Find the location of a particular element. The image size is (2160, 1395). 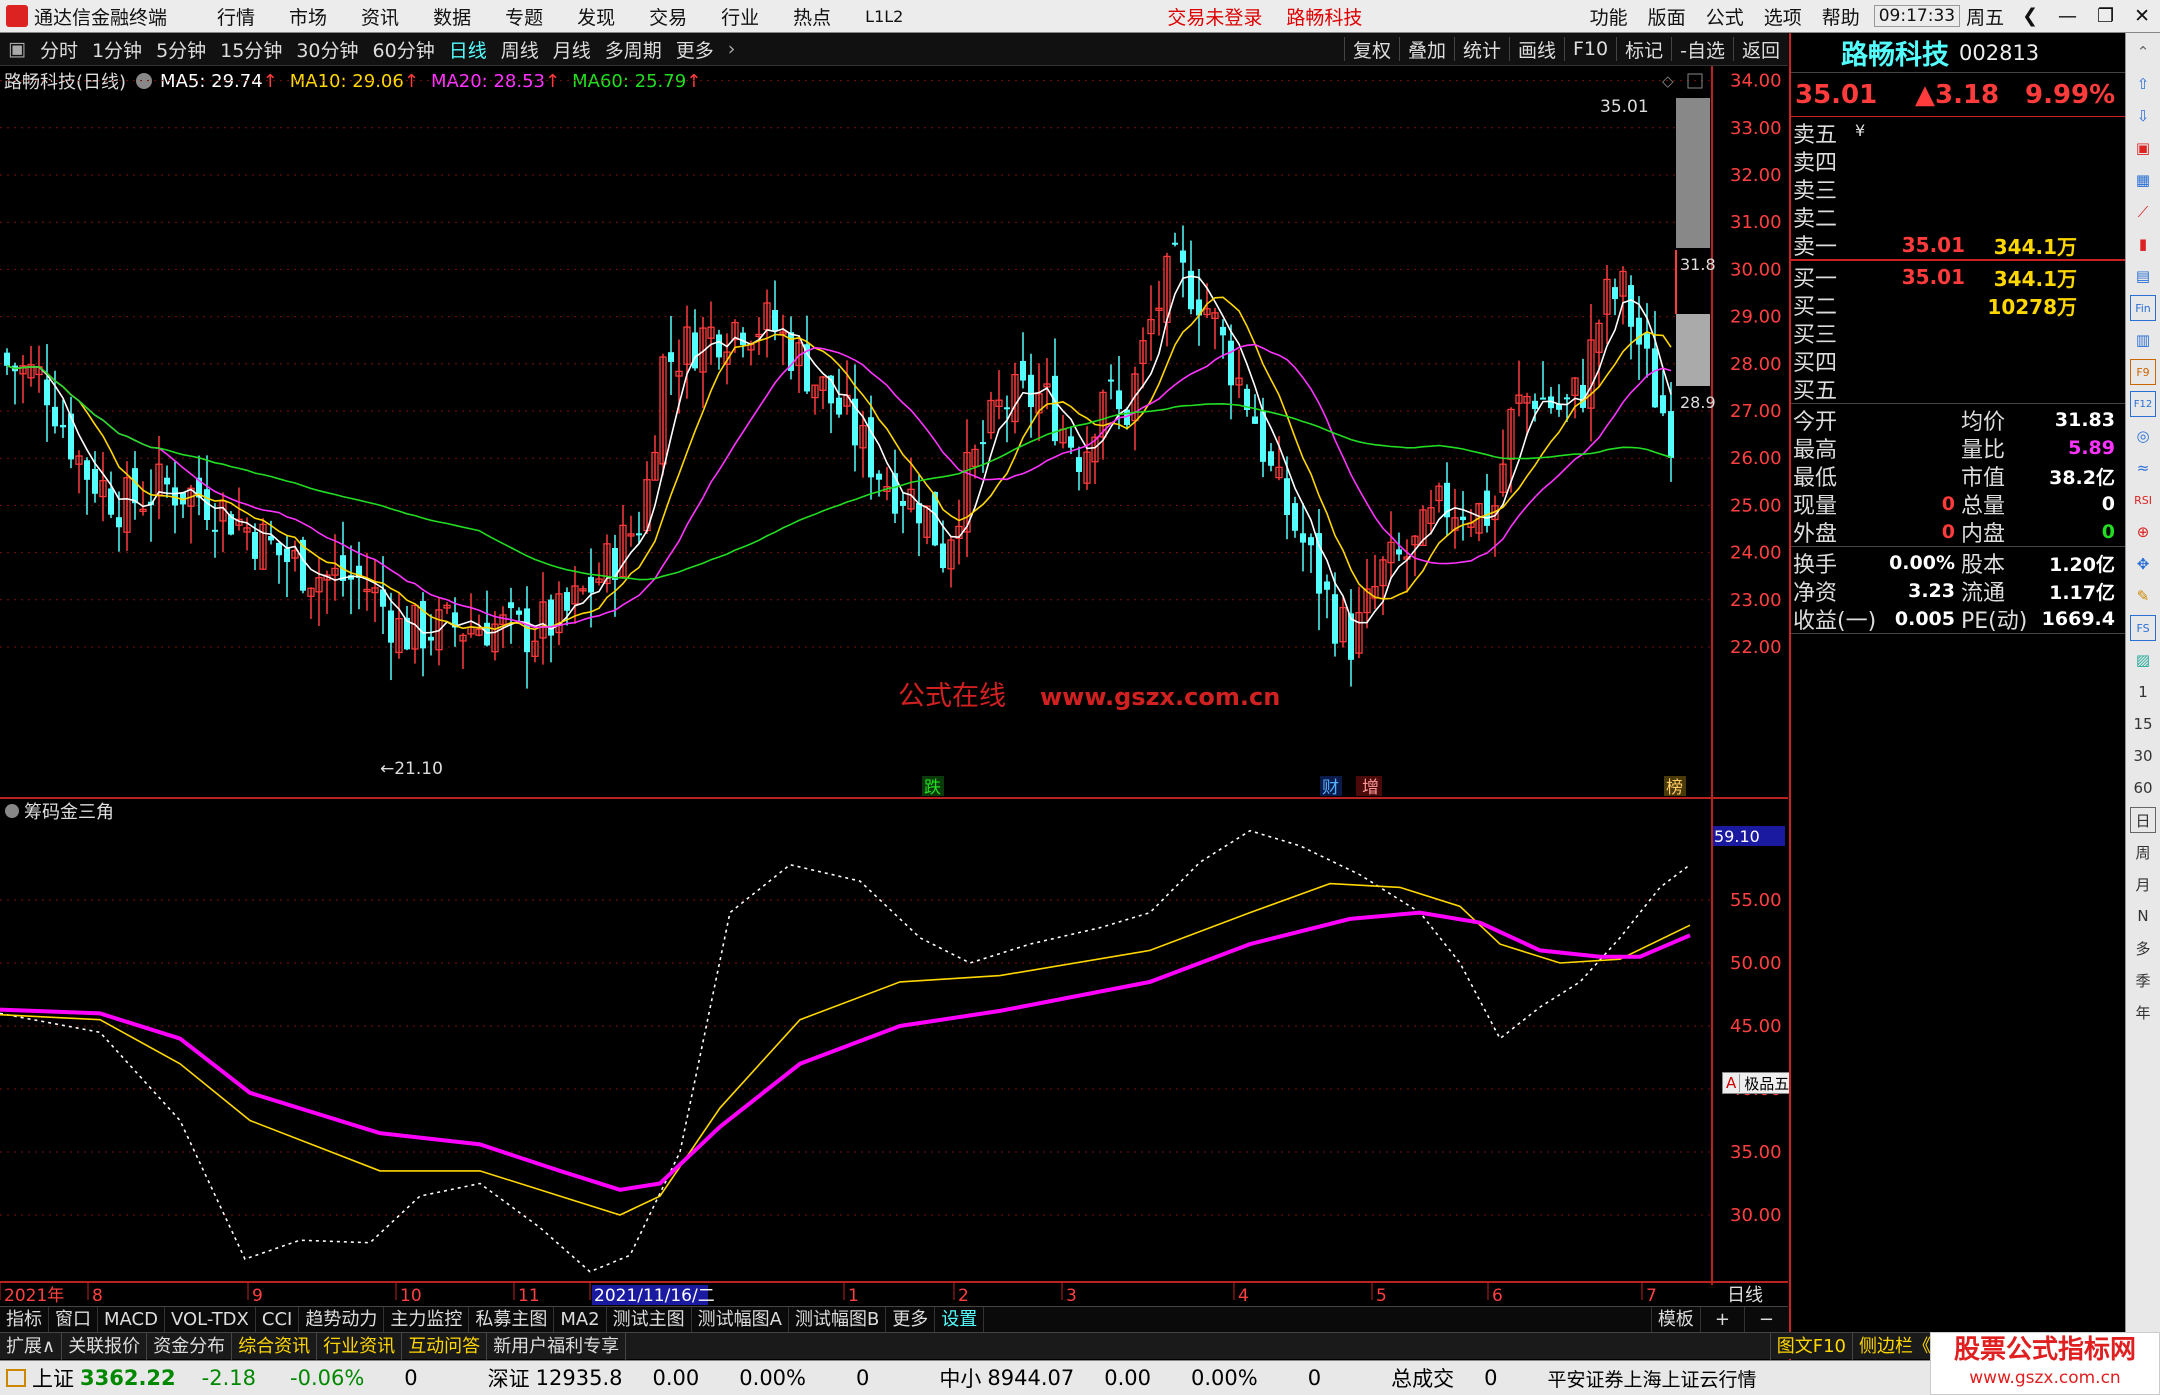

menu-banmian: 版面 is located at coordinates (1667, 16).